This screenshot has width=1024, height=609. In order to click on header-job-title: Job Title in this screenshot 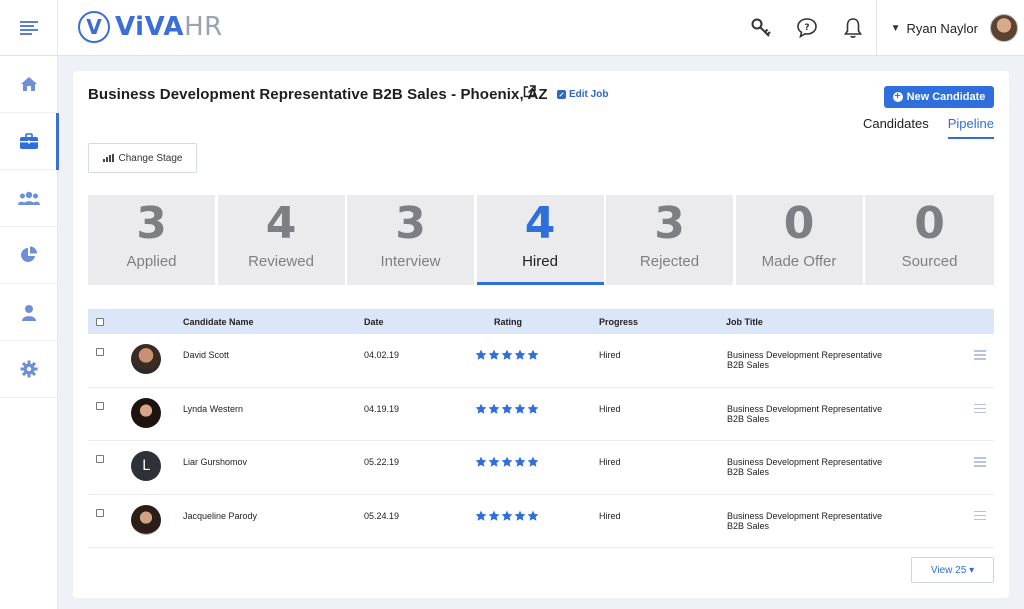, I will do `click(744, 322)`.